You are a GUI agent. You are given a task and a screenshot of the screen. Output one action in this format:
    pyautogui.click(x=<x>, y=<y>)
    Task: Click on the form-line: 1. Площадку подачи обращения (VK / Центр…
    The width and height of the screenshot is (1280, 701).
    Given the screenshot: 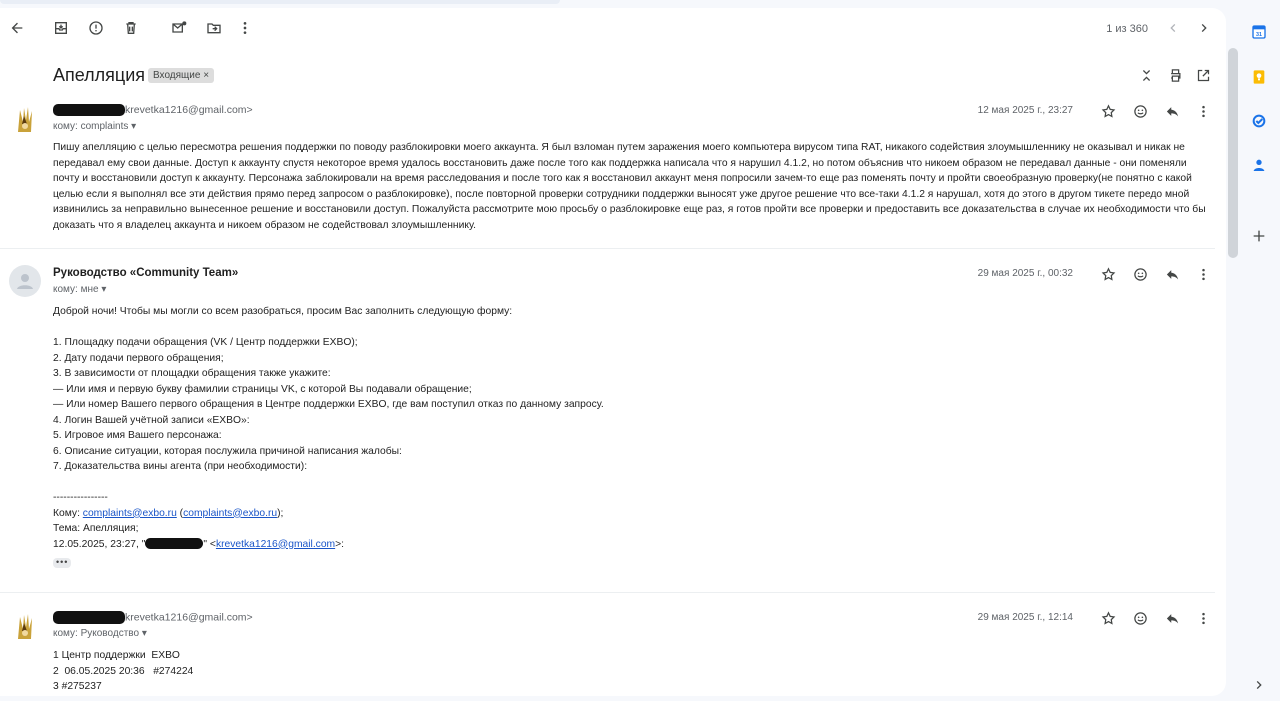 What is the action you would take?
    pyautogui.click(x=205, y=342)
    